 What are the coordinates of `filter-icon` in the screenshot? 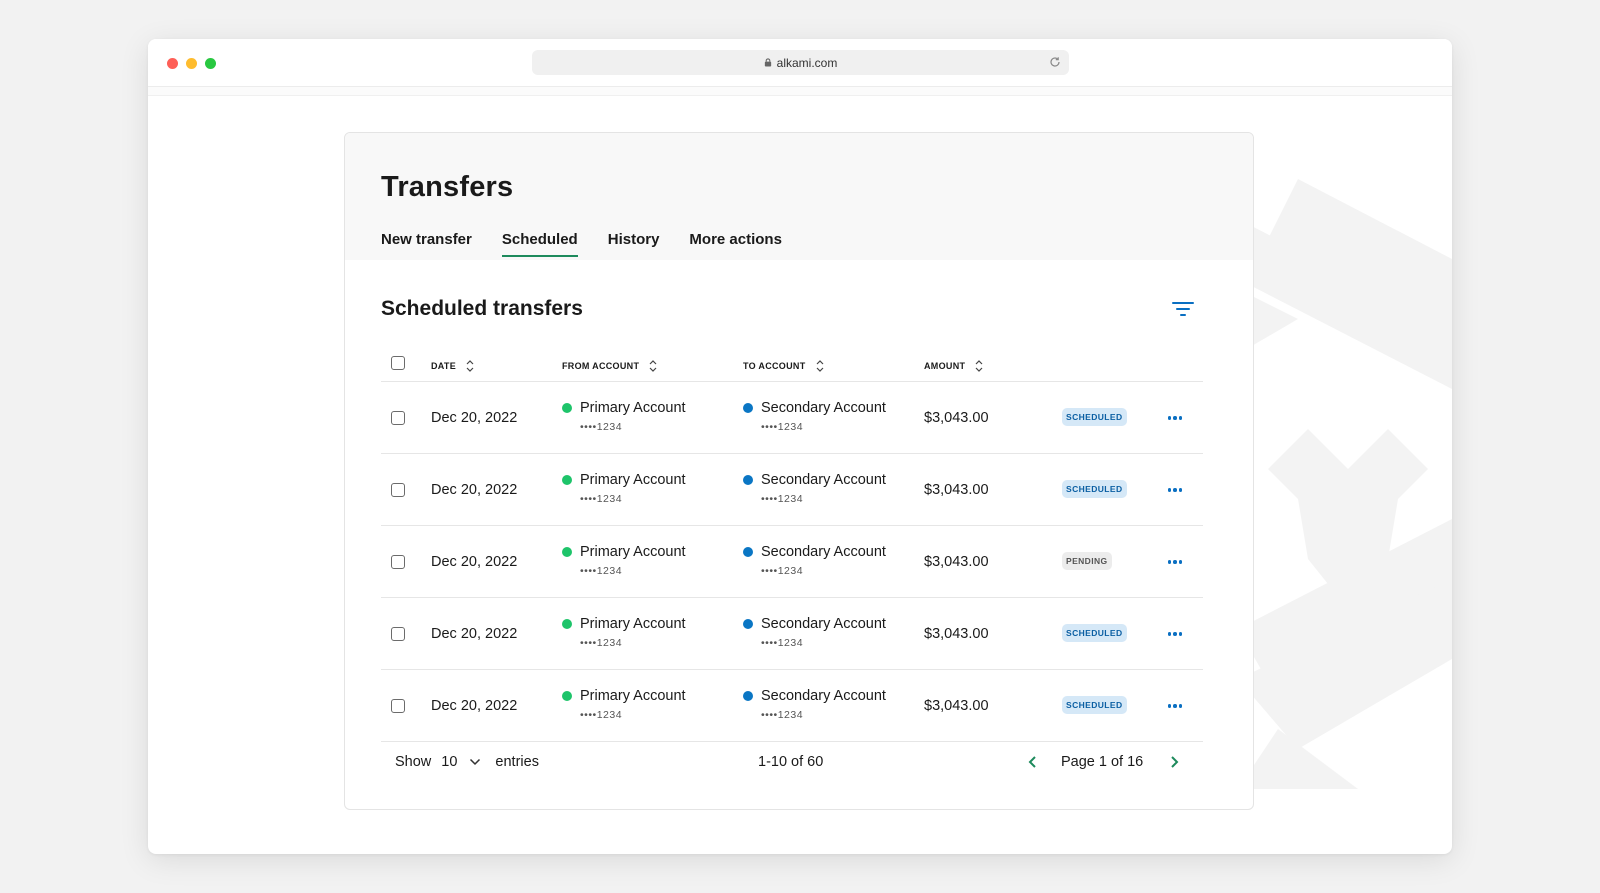 It's located at (1183, 309).